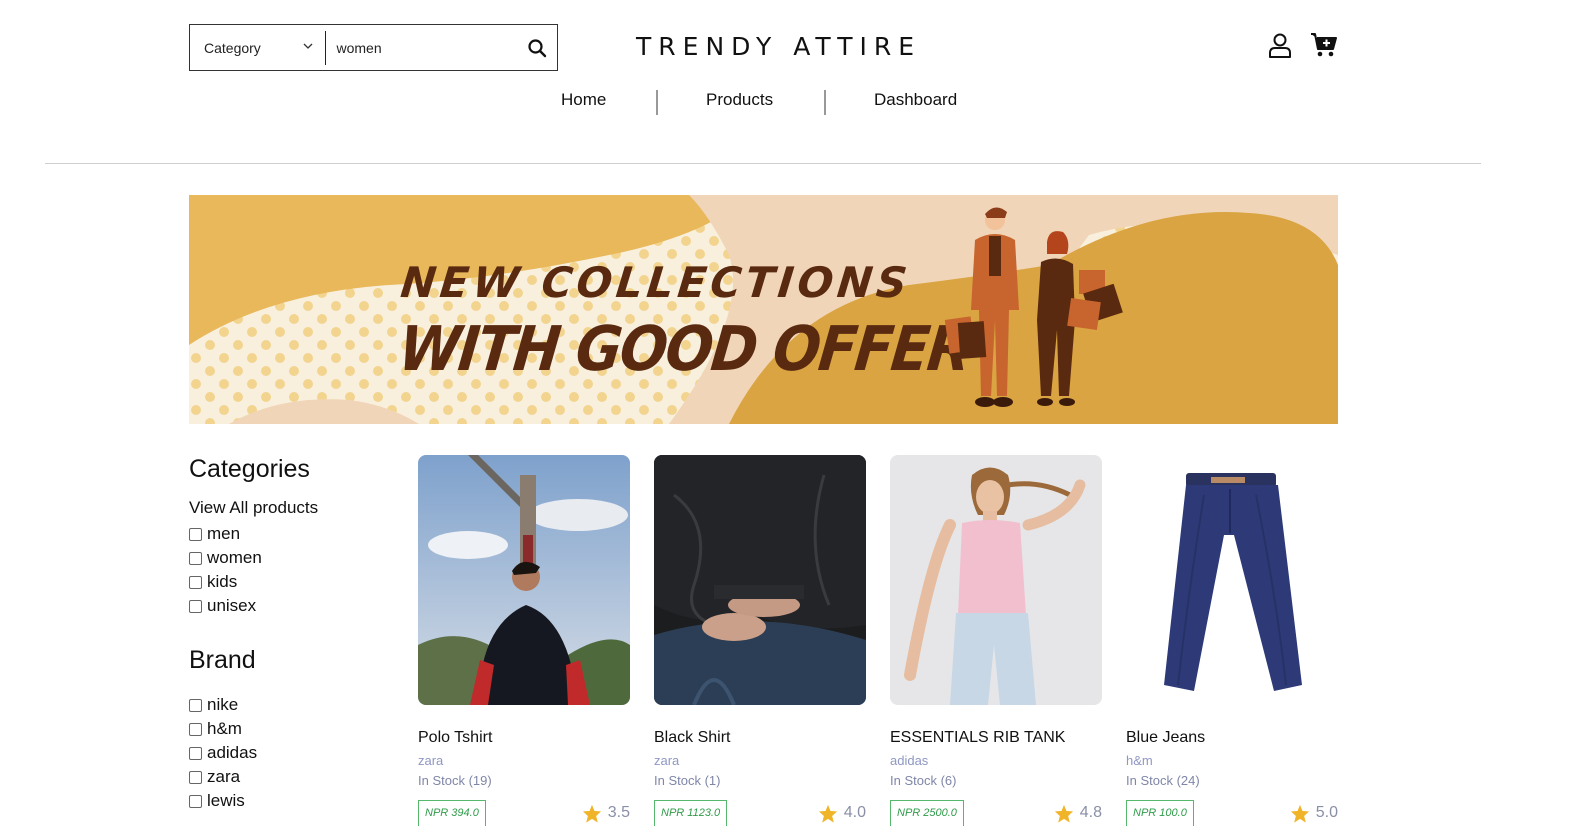 Image resolution: width=1592 pixels, height=840 pixels. Describe the element at coordinates (232, 605) in the screenshot. I see `category-filter-label: unisex` at that location.